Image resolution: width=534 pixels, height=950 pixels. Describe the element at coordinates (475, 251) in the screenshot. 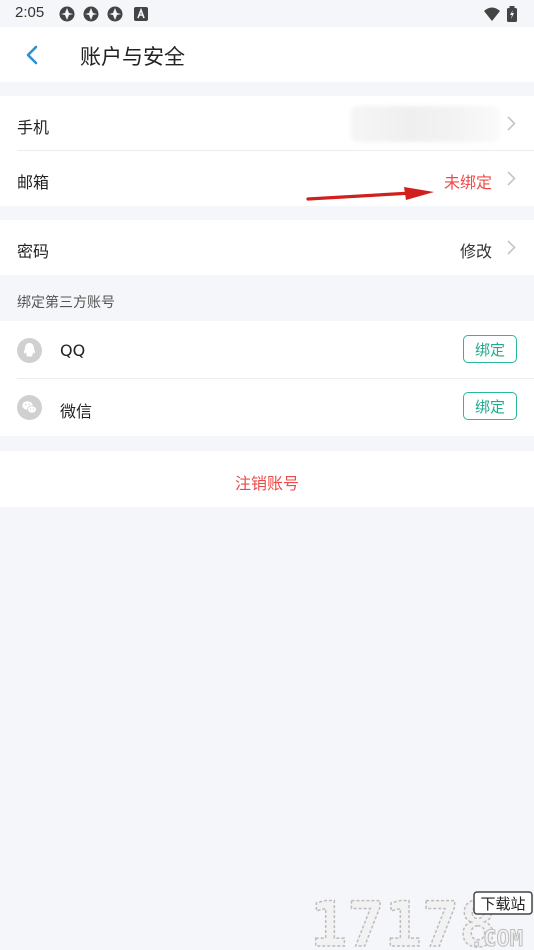

I see `password-action: 修改` at that location.